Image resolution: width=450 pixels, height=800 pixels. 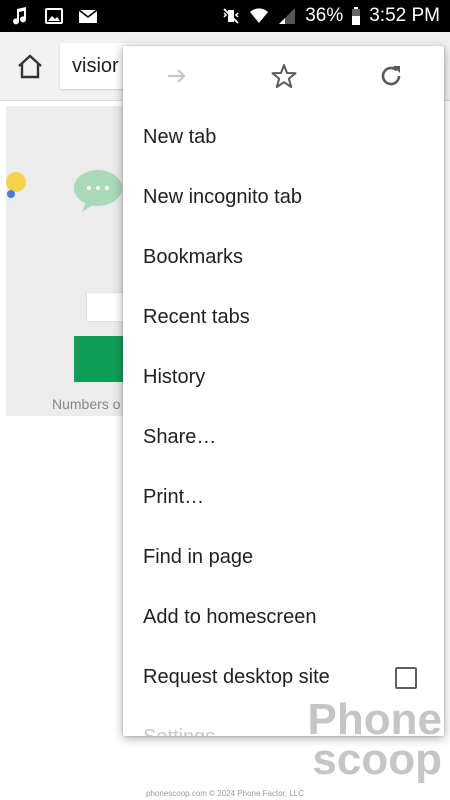 I want to click on menu-item-add-to-homescreen: Add to homescreen, so click(x=283, y=617).